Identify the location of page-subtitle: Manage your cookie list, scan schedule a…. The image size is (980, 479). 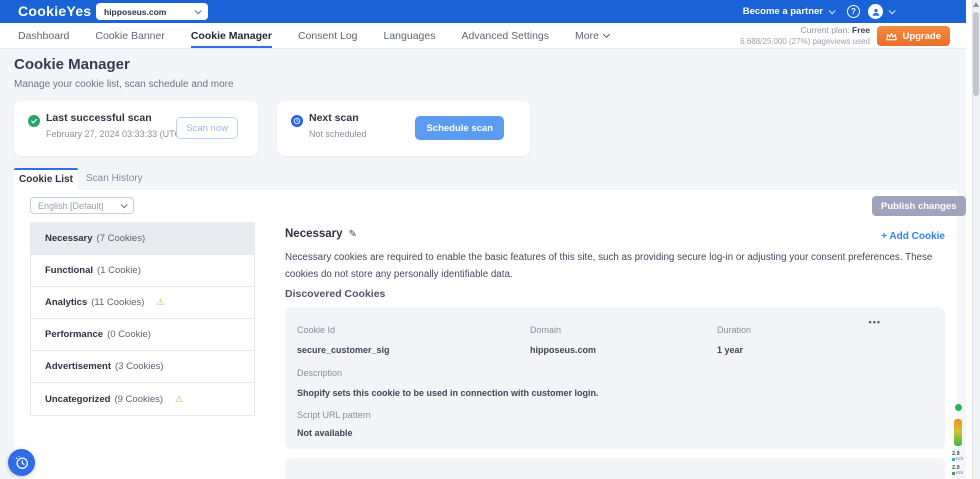
(124, 84).